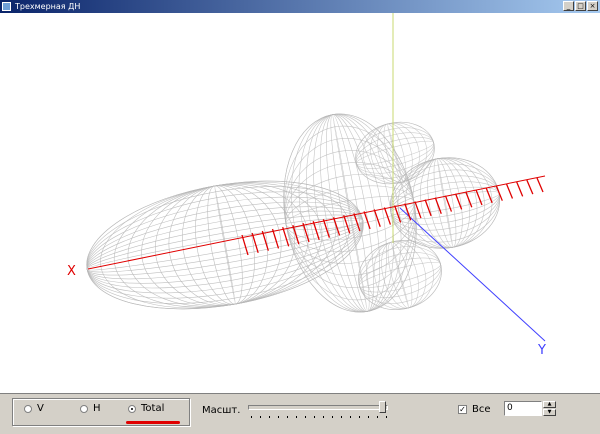 Image resolution: width=600 pixels, height=434 pixels. Describe the element at coordinates (549, 412) in the screenshot. I see `spinner-down-button: ▼` at that location.